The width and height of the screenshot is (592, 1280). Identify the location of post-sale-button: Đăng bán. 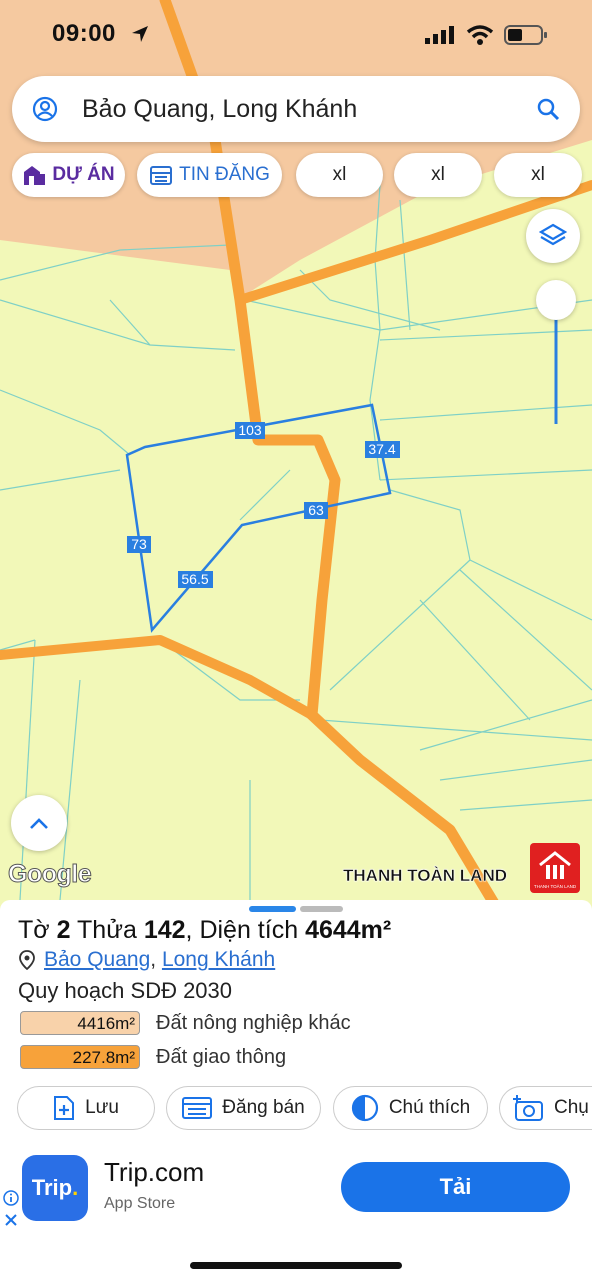
(243, 1108).